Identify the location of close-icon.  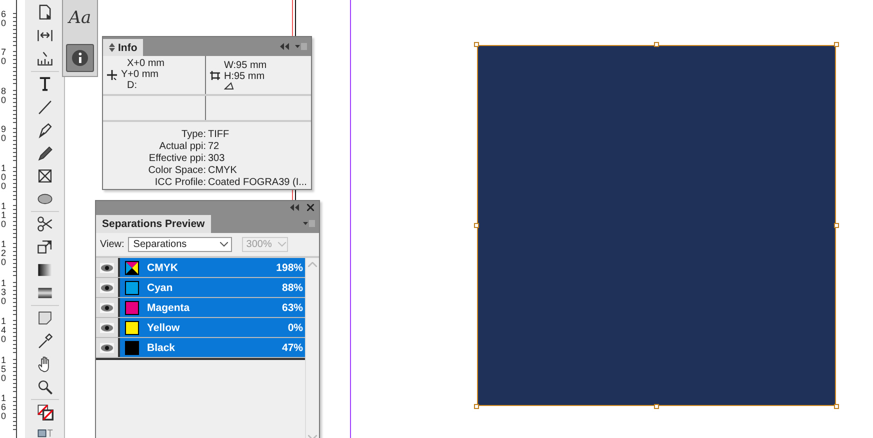
(310, 207).